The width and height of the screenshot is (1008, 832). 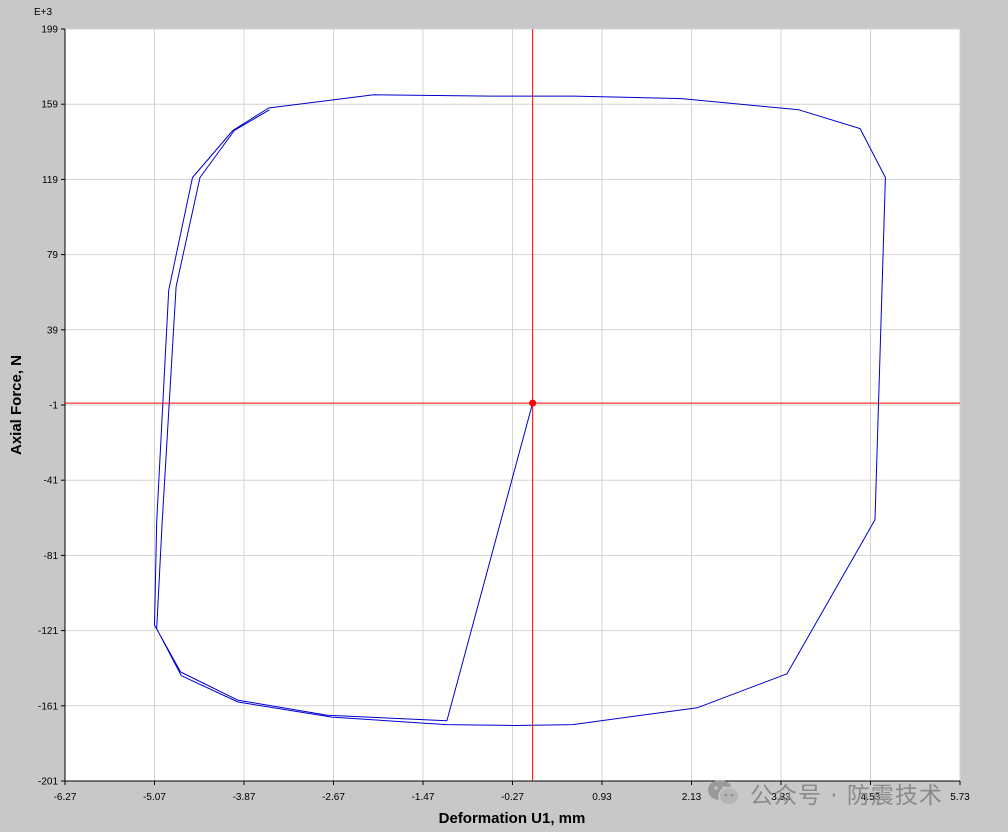 What do you see at coordinates (49, 30) in the screenshot?
I see `y-tick-label: 199` at bounding box center [49, 30].